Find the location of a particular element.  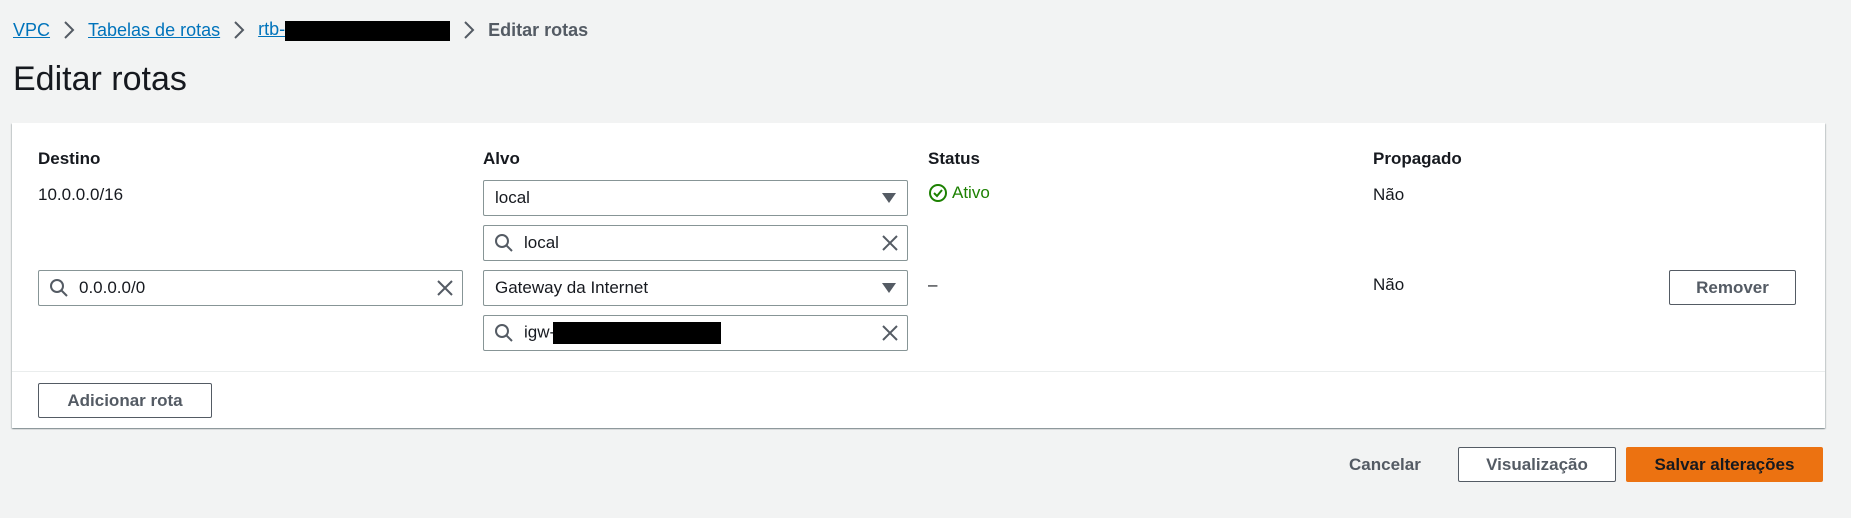

status-text: – is located at coordinates (933, 284).